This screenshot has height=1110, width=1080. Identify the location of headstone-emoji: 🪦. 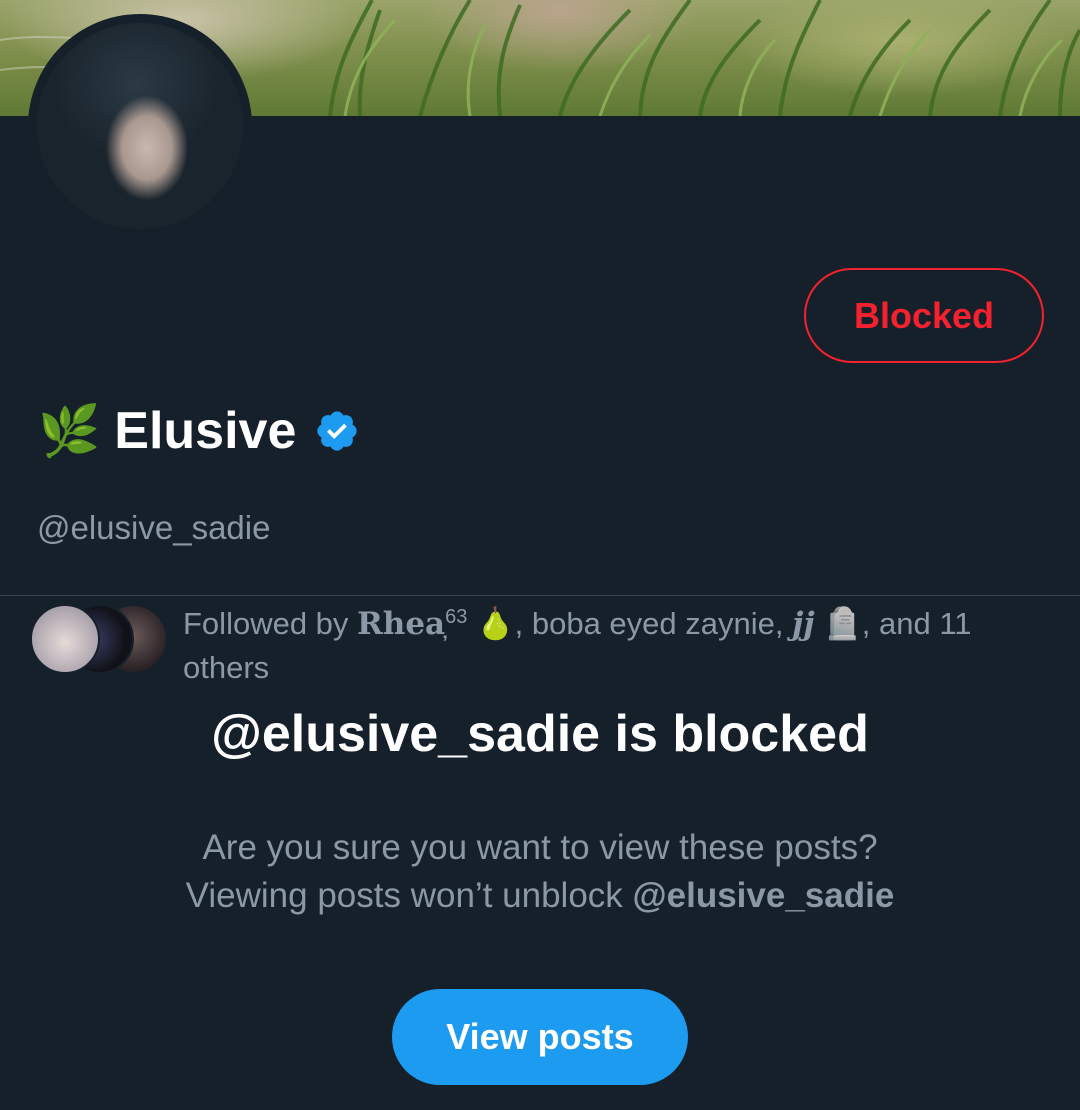
(838, 623).